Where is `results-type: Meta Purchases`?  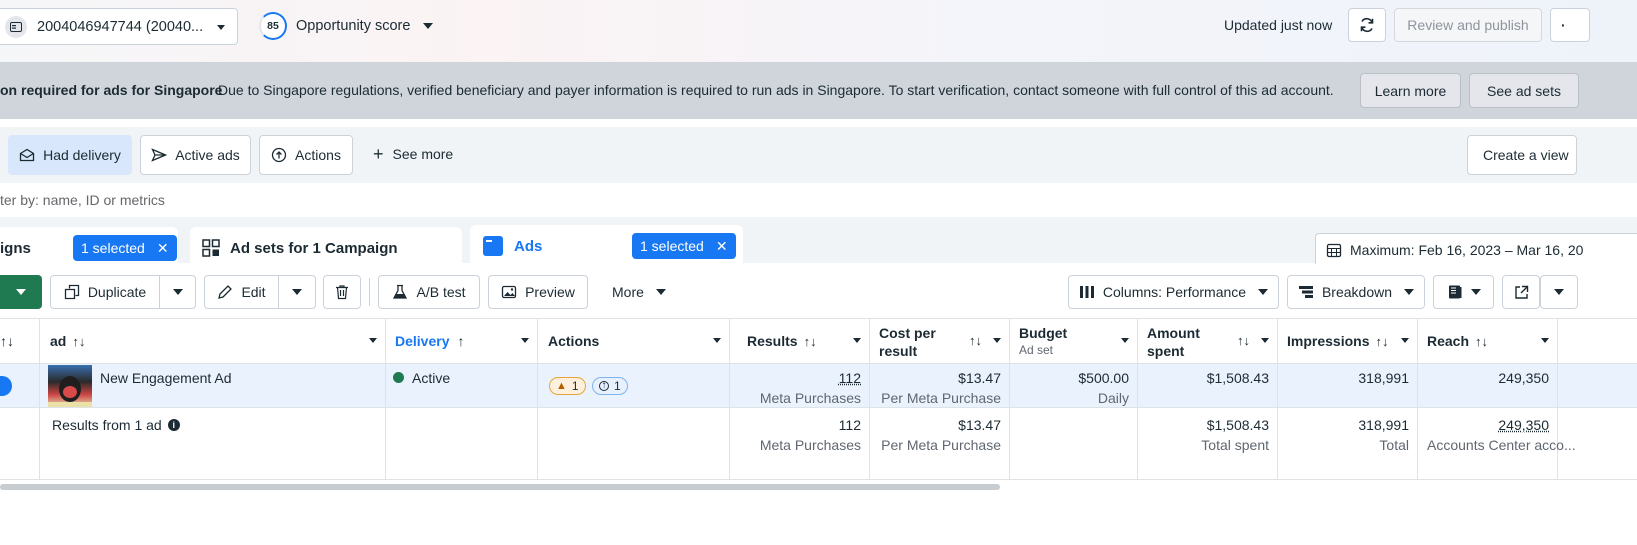
results-type: Meta Purchases is located at coordinates (810, 398).